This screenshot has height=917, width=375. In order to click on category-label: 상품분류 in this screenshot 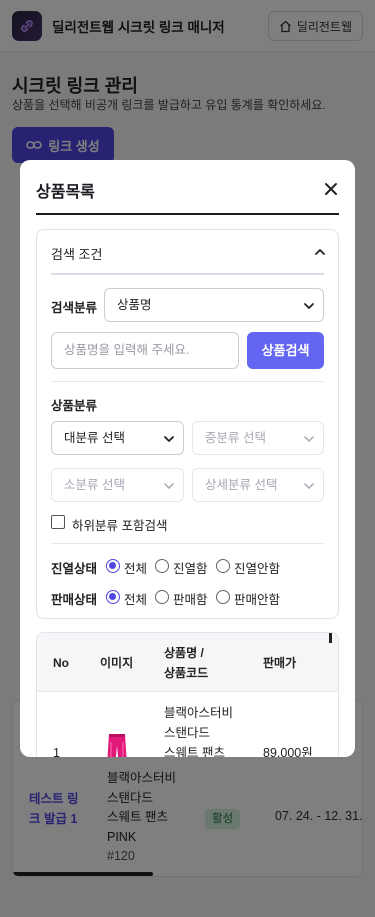, I will do `click(74, 406)`.